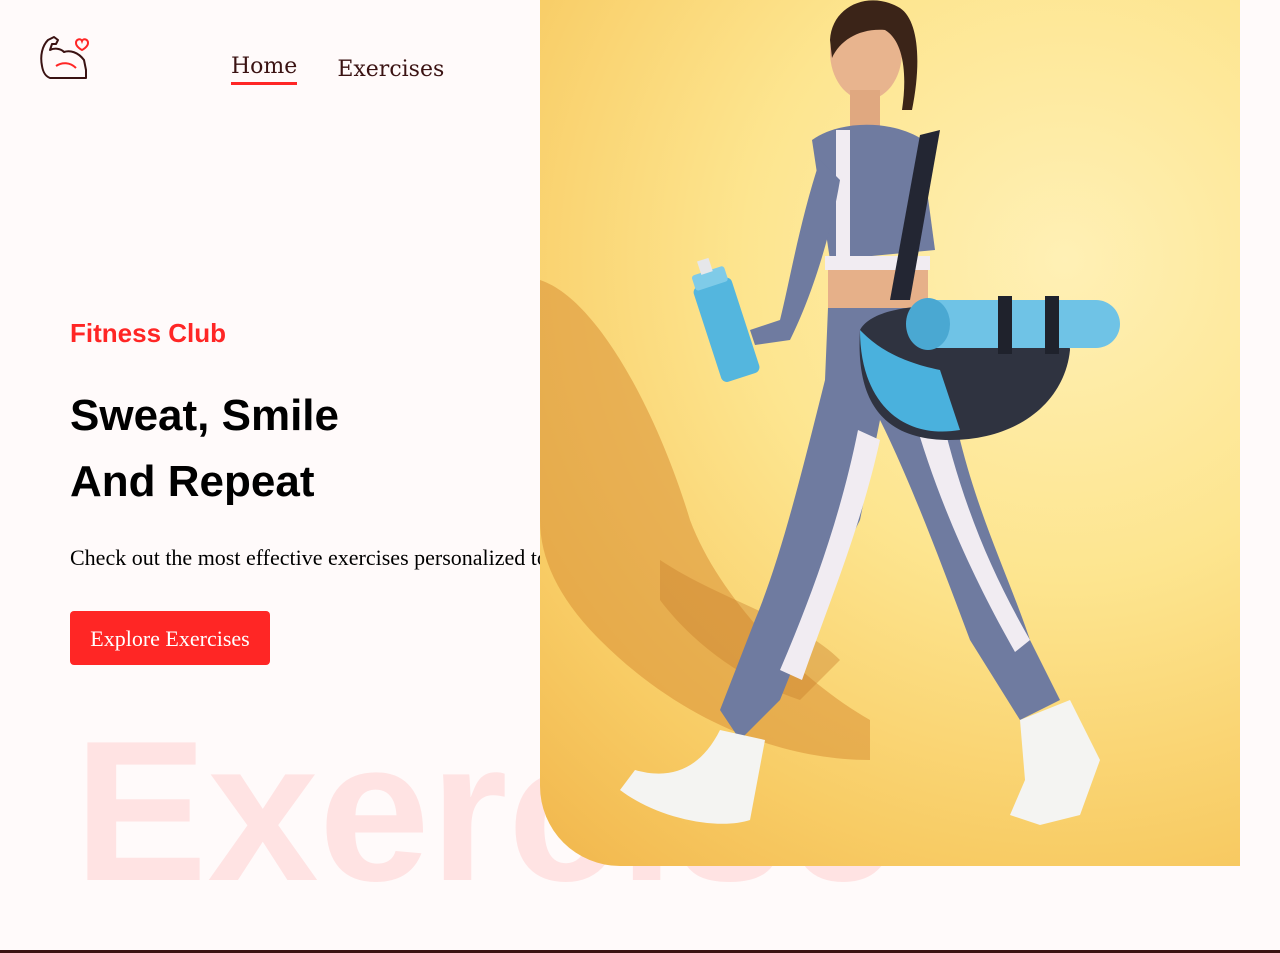 This screenshot has width=1280, height=953. Describe the element at coordinates (264, 68) in the screenshot. I see `nav-home-link: Home` at that location.